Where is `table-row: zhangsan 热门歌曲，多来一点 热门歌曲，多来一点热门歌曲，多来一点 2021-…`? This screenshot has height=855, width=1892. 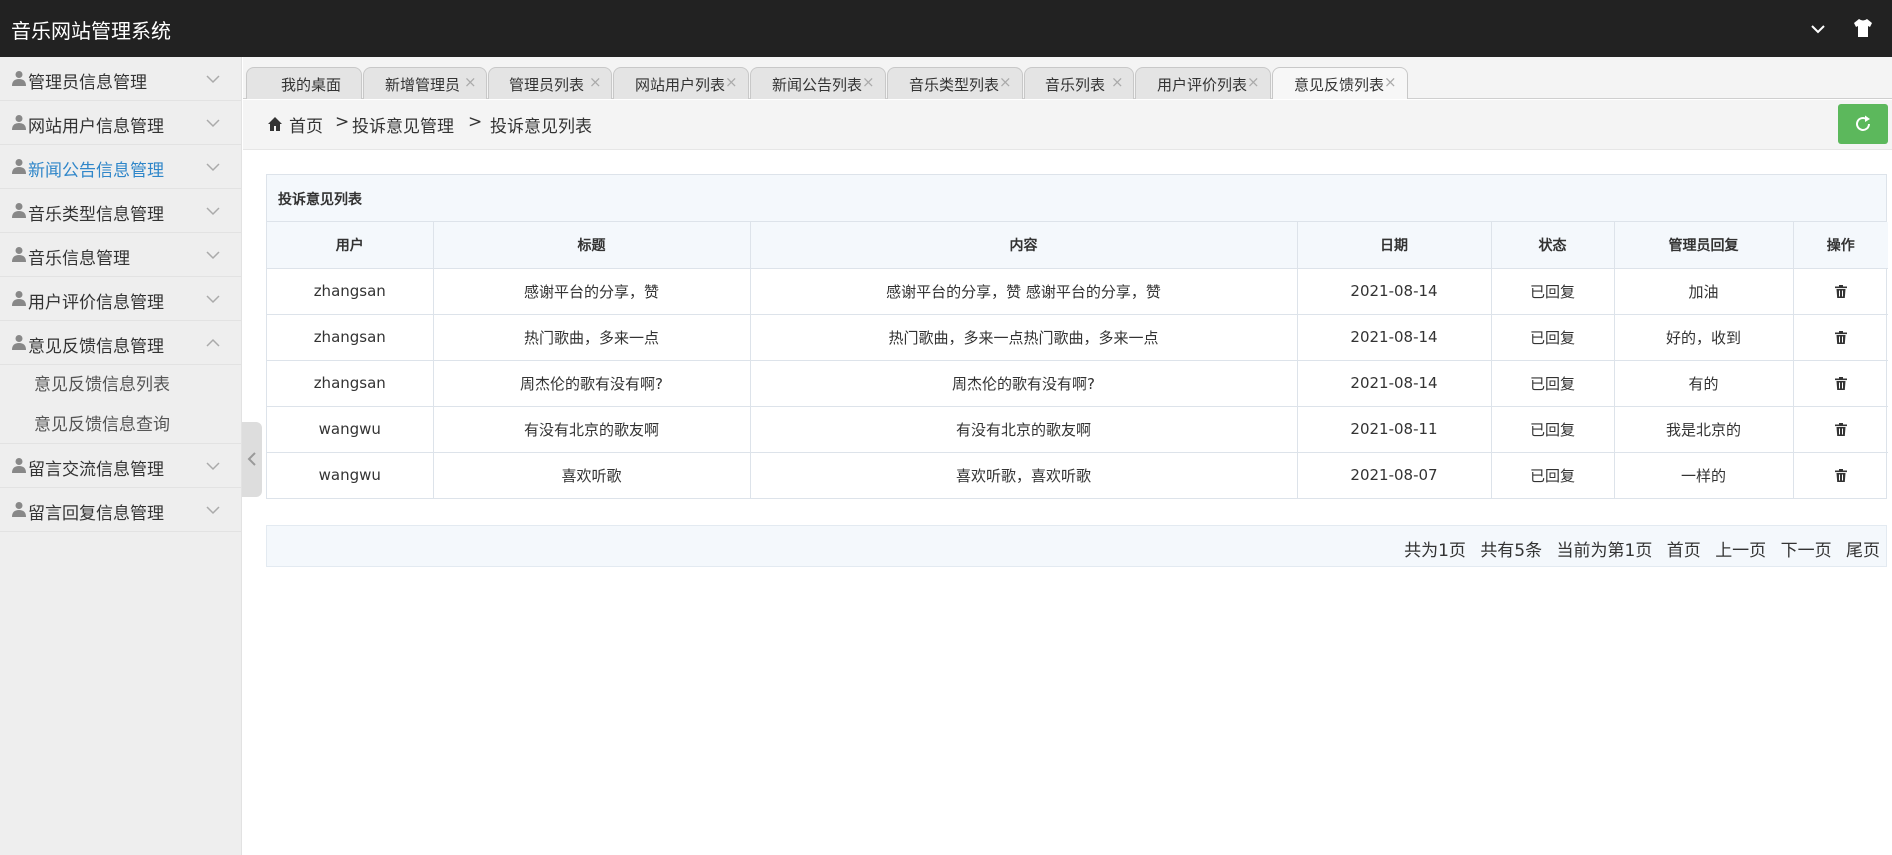 table-row: zhangsan 热门歌曲，多来一点 热门歌曲，多来一点热门歌曲，多来一点 2021-… is located at coordinates (1077, 337).